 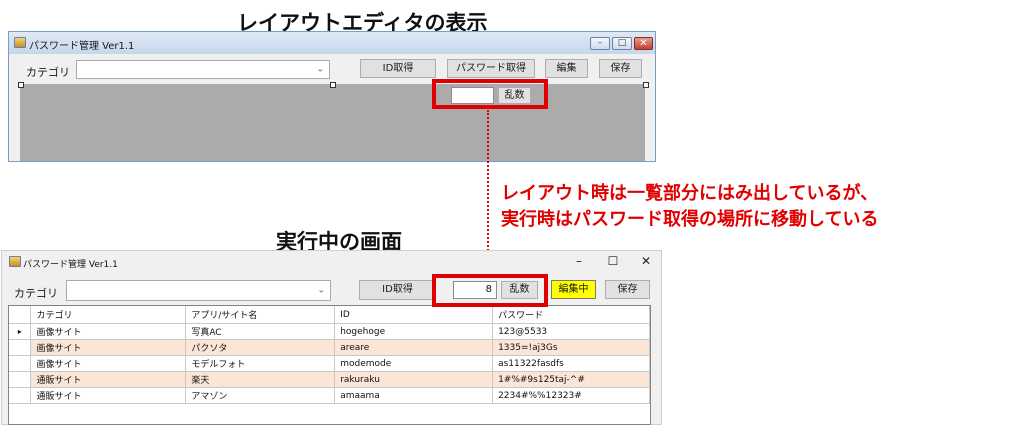 I want to click on grid-header-row: カテゴリ アプリ/サイト名 ID パスワード, so click(x=329, y=315).